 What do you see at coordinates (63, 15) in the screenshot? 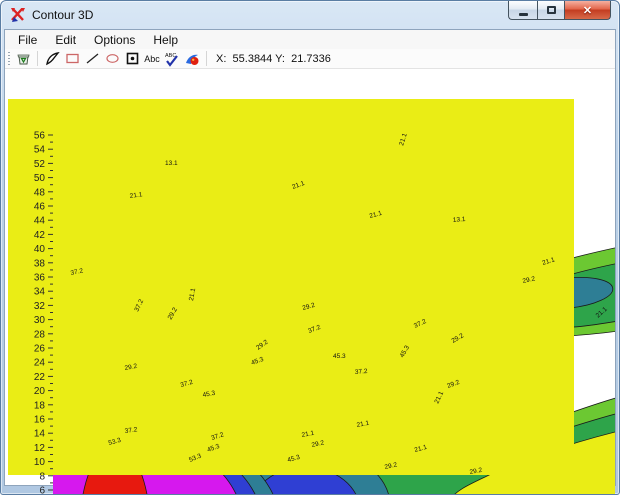
I see `window-title: Contour 3D` at bounding box center [63, 15].